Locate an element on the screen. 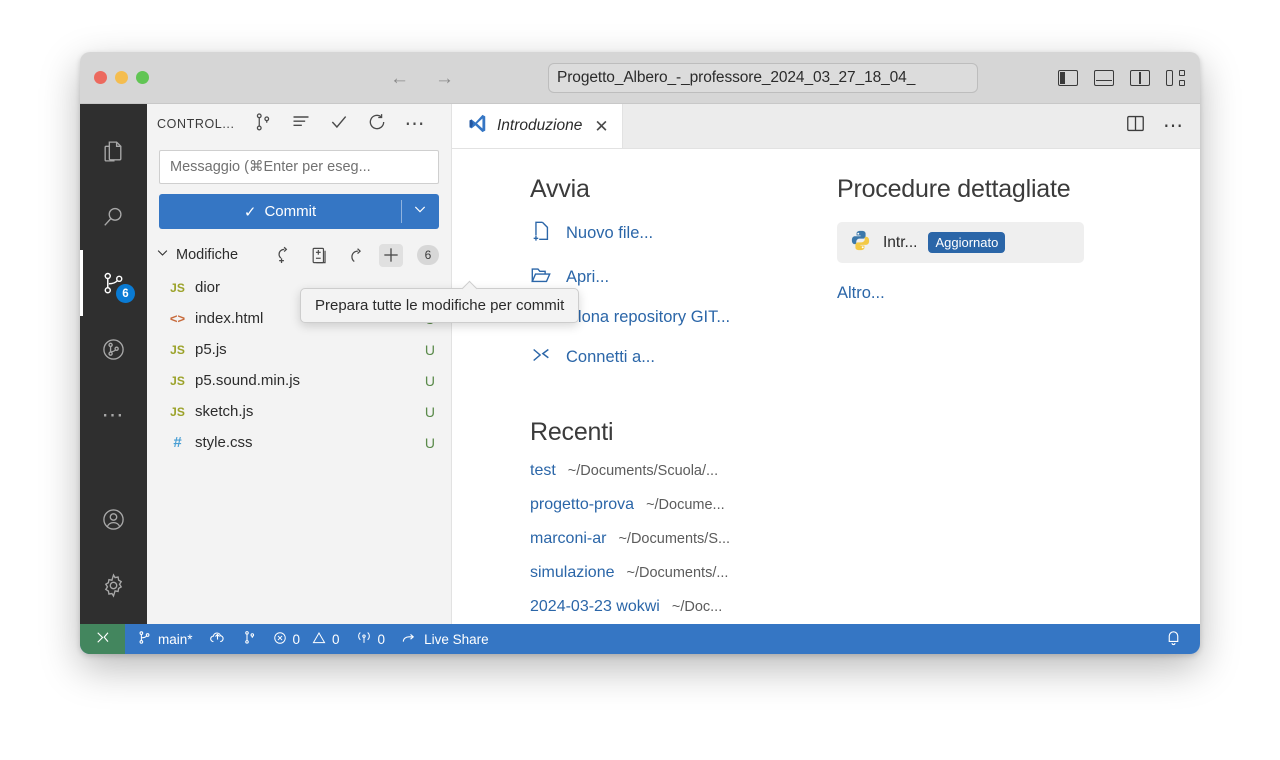  file-name: style.css is located at coordinates (224, 442).